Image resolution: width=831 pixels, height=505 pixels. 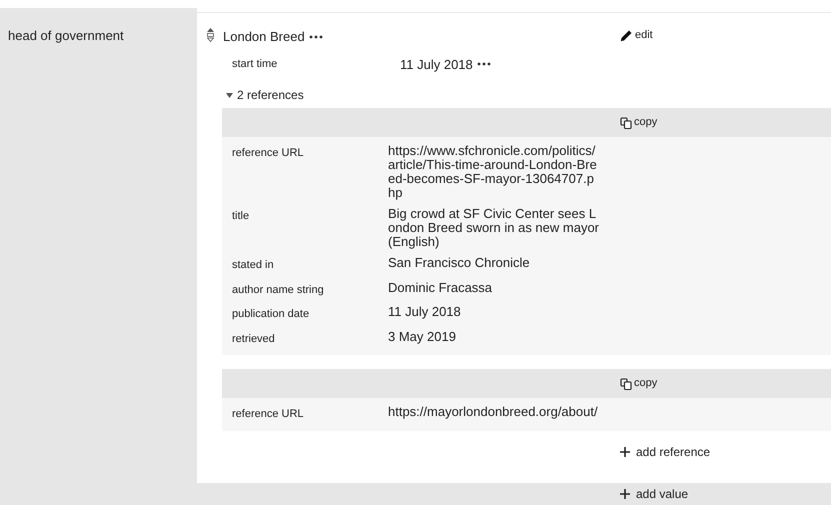 I want to click on caret-icon, so click(x=229, y=95).